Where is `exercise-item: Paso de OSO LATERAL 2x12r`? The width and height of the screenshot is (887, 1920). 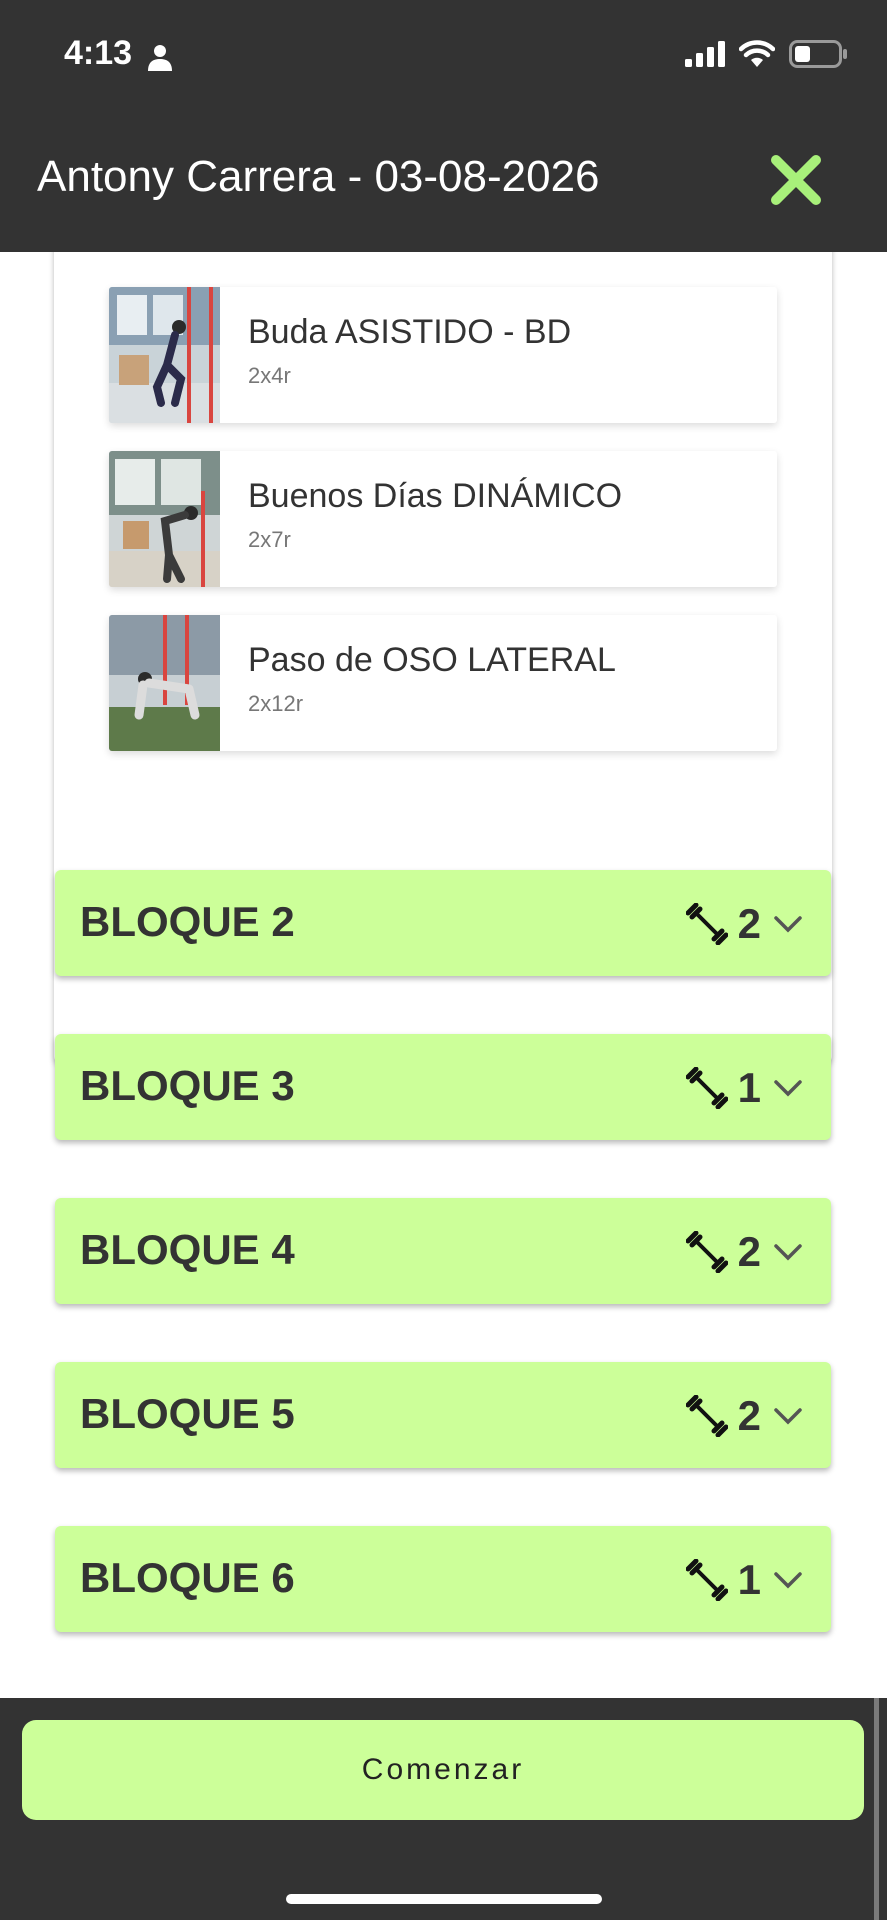
exercise-item: Paso de OSO LATERAL 2x12r is located at coordinates (443, 683).